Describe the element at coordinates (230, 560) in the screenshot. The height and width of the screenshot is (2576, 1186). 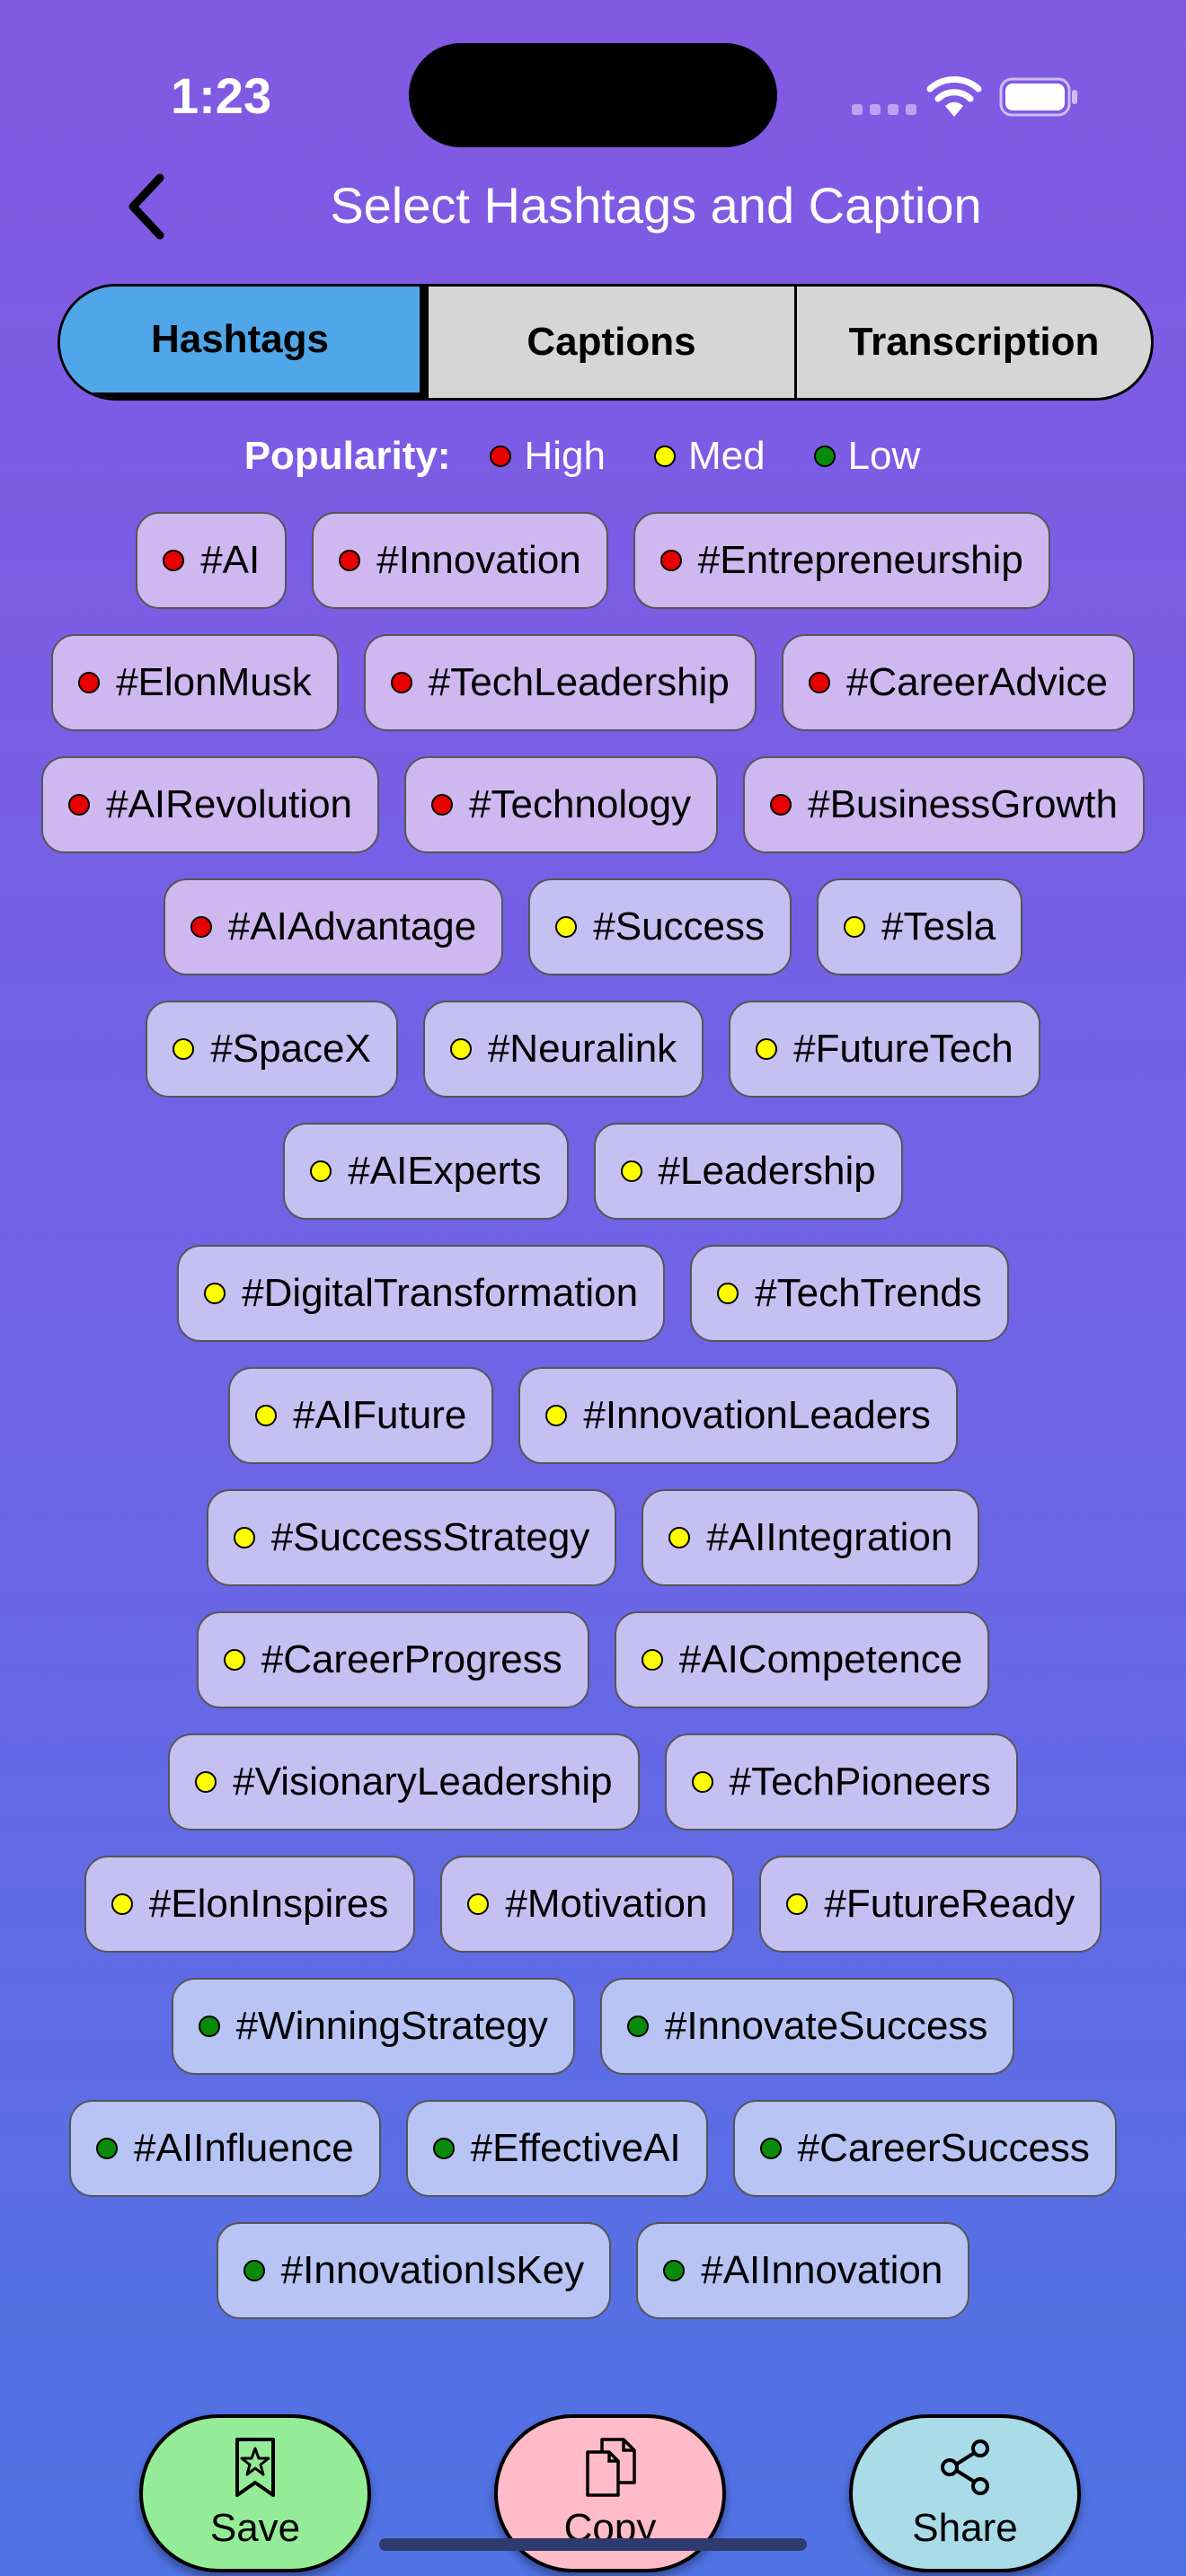
I see `hashtag-label: #AI` at that location.